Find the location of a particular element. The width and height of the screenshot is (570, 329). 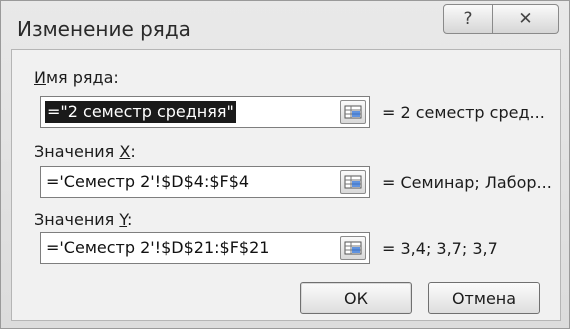

y-values-label-end: : is located at coordinates (130, 219).